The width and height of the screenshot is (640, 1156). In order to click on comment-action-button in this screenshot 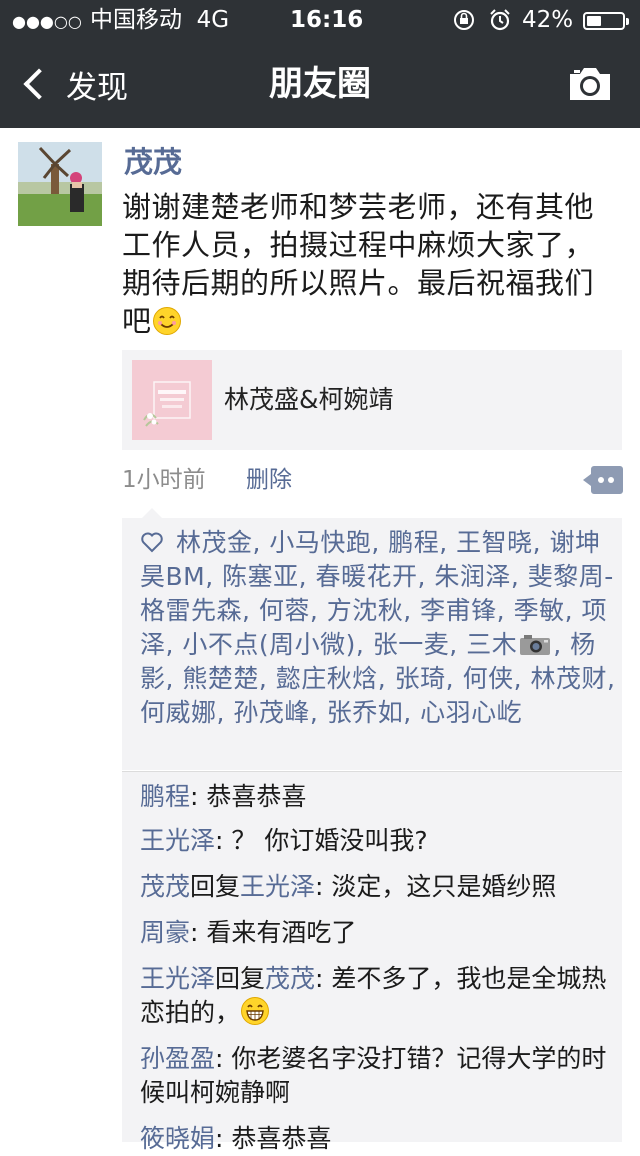, I will do `click(603, 480)`.